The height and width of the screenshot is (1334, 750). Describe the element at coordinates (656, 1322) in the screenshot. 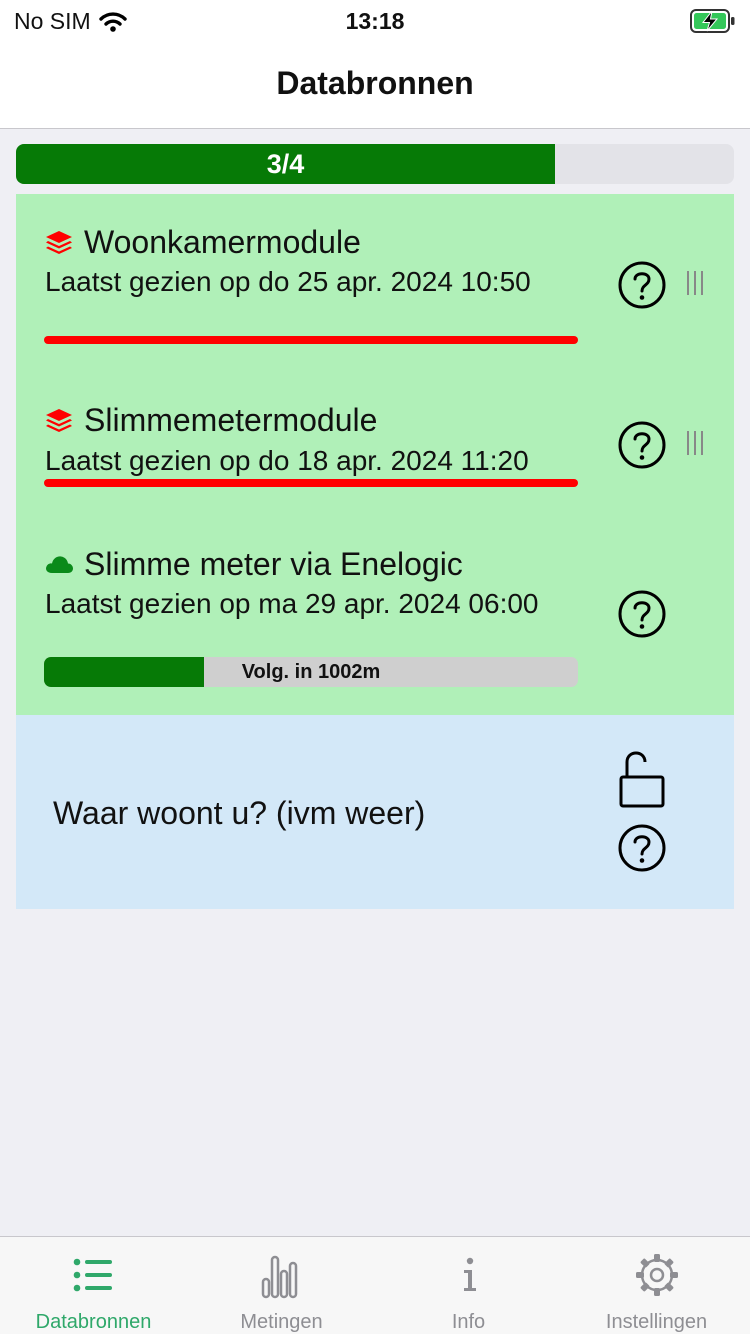

I see `tab-label: Instellingen` at that location.